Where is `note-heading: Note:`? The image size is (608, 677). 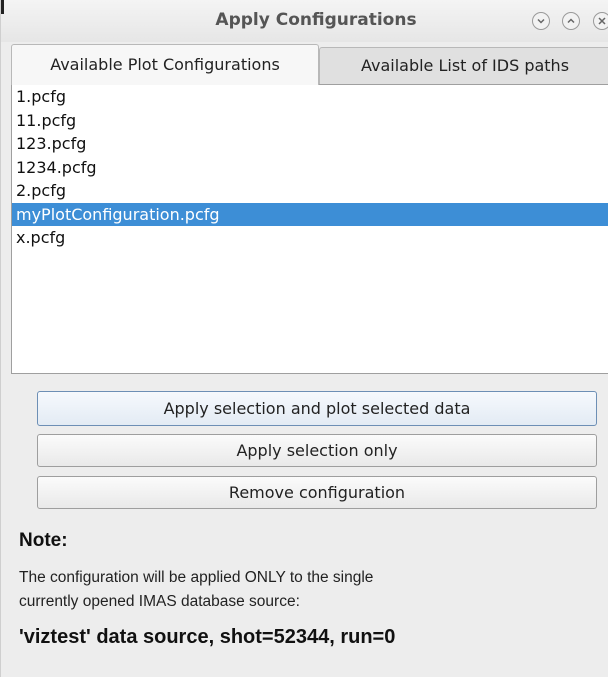
note-heading: Note: is located at coordinates (43, 540).